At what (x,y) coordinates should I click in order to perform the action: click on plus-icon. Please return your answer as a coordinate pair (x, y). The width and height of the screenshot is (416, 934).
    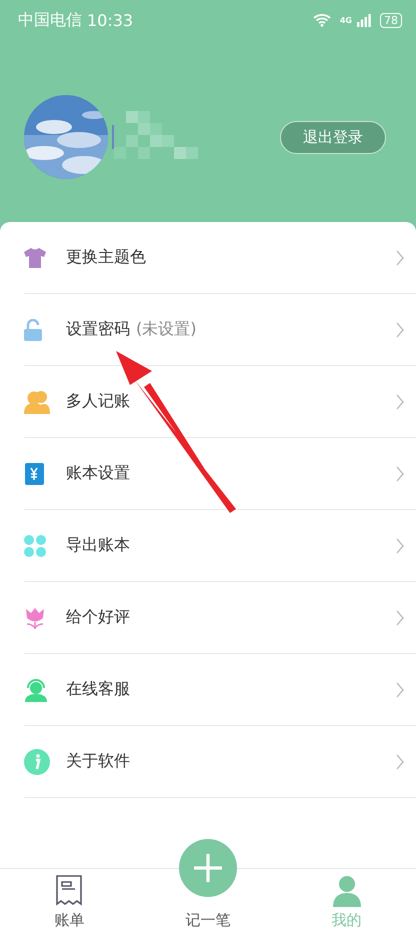
    Looking at the image, I should click on (208, 868).